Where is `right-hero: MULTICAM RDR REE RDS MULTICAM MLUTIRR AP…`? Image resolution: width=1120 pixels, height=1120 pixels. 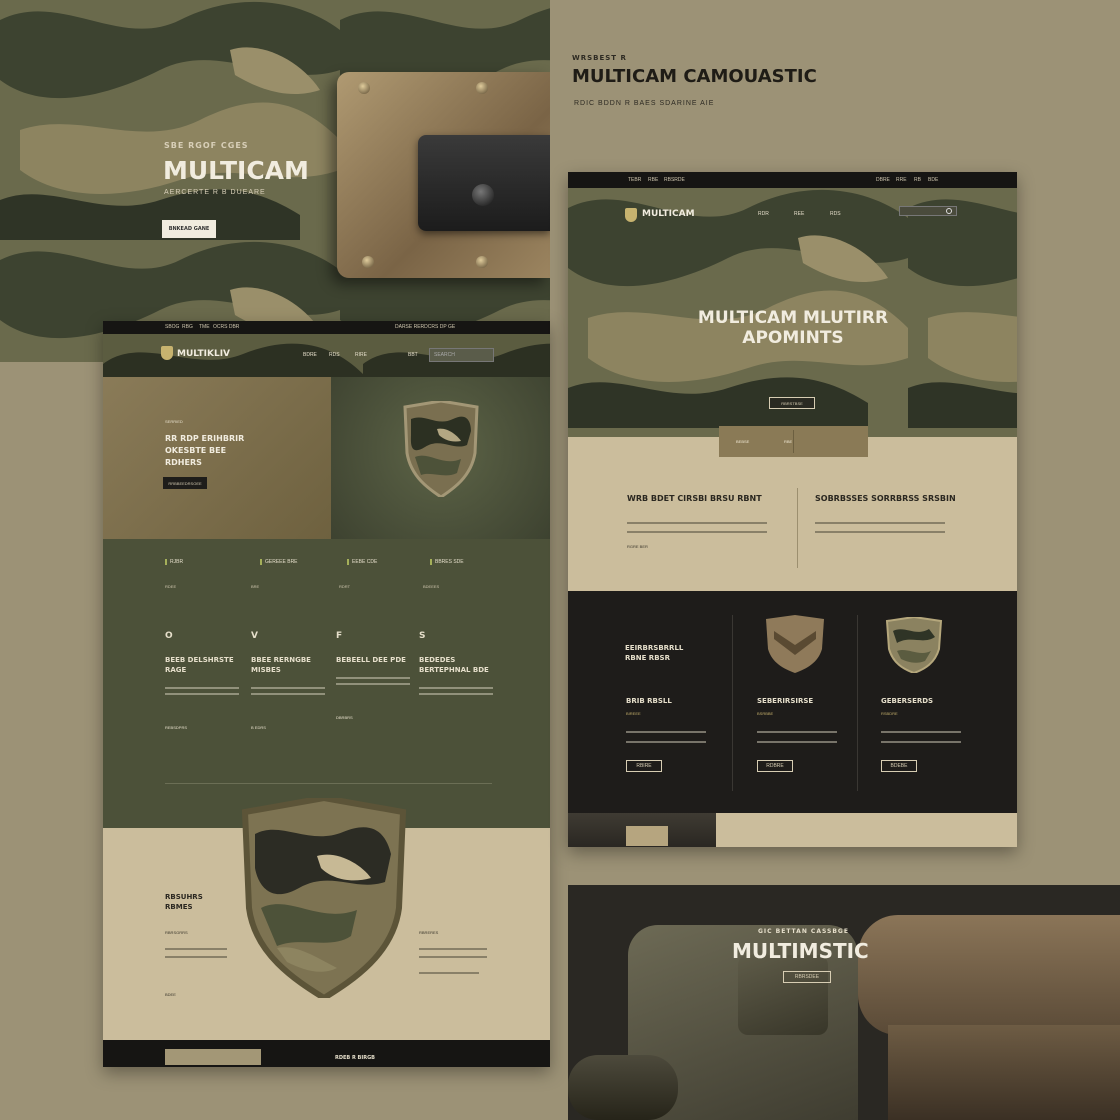
right-hero: MULTICAM RDR REE RDS MULTICAM MLUTIRR AP… is located at coordinates (792, 312).